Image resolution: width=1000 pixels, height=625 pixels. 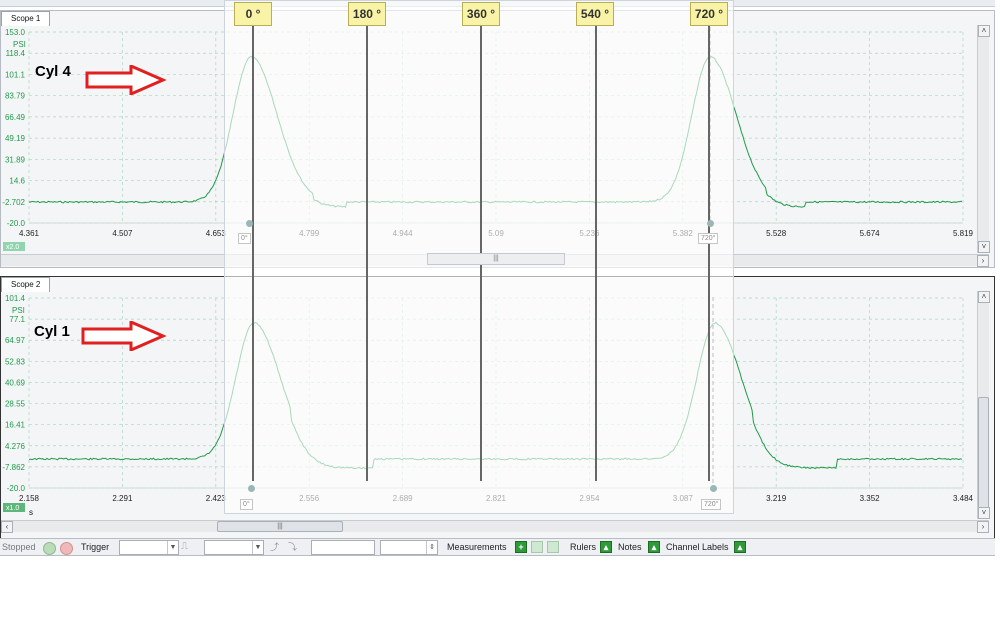 I want to click on pre-trigger-field: ⇕, so click(x=409, y=547).